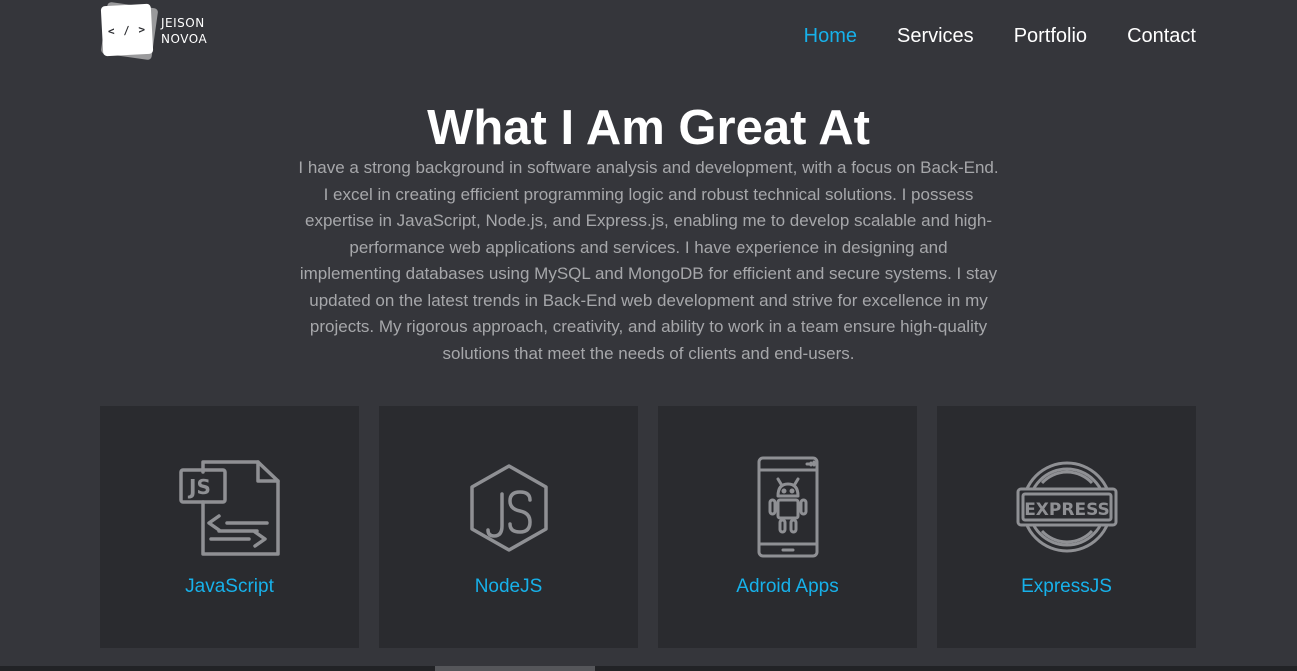 Image resolution: width=1297 pixels, height=671 pixels. I want to click on express-stamp-icon: EXPRESS, so click(1066, 507).